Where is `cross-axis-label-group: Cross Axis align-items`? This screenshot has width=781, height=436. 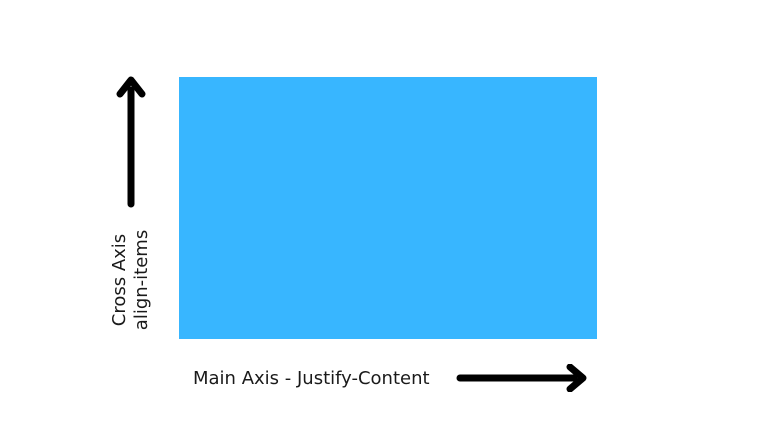 cross-axis-label-group: Cross Axis align-items is located at coordinates (131, 280).